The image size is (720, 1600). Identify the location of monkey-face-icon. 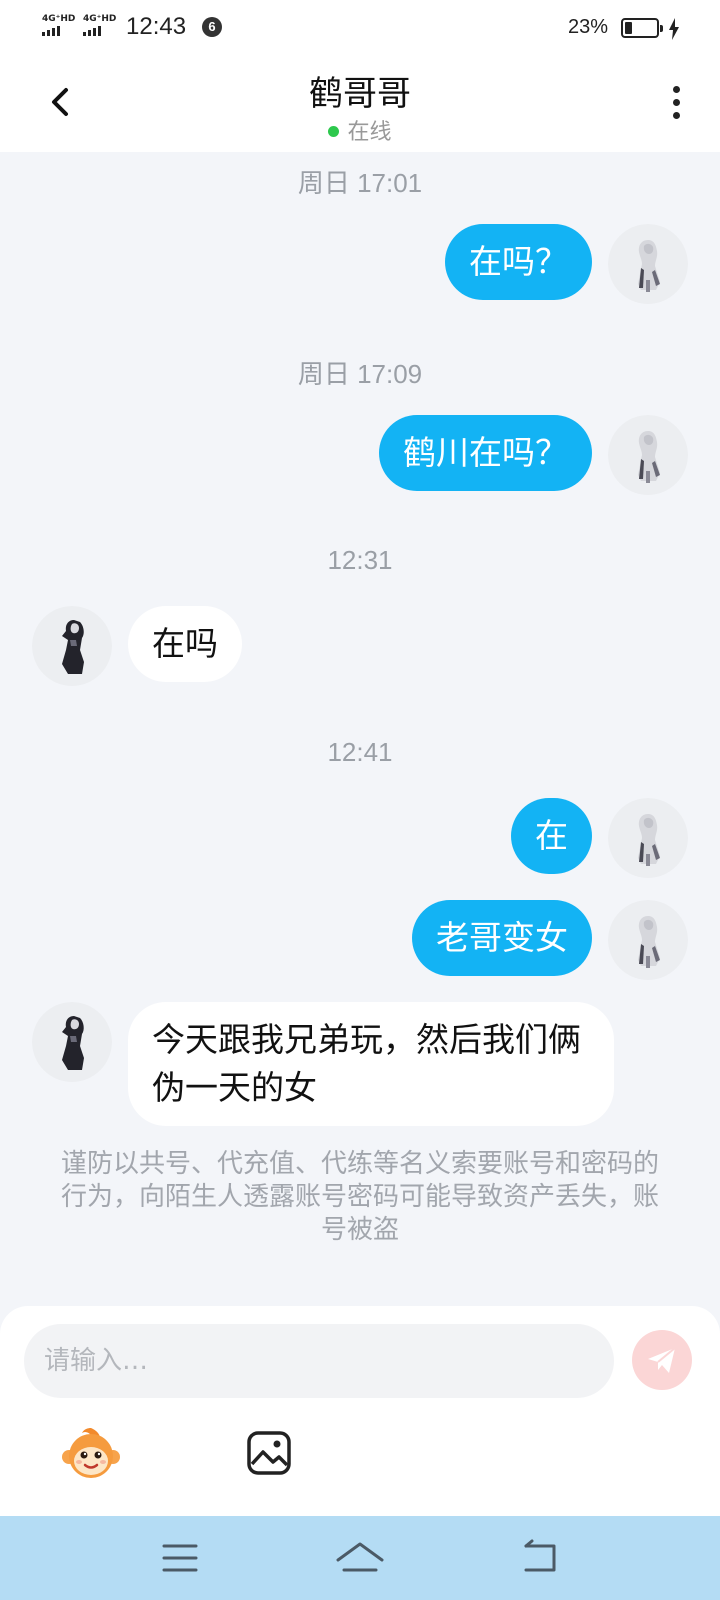
(91, 1453).